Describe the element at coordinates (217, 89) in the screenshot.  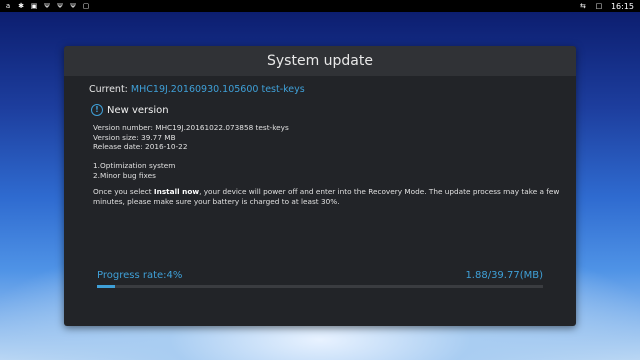
I see `current-value: MHC19J.20160930.105600 test-keys` at that location.